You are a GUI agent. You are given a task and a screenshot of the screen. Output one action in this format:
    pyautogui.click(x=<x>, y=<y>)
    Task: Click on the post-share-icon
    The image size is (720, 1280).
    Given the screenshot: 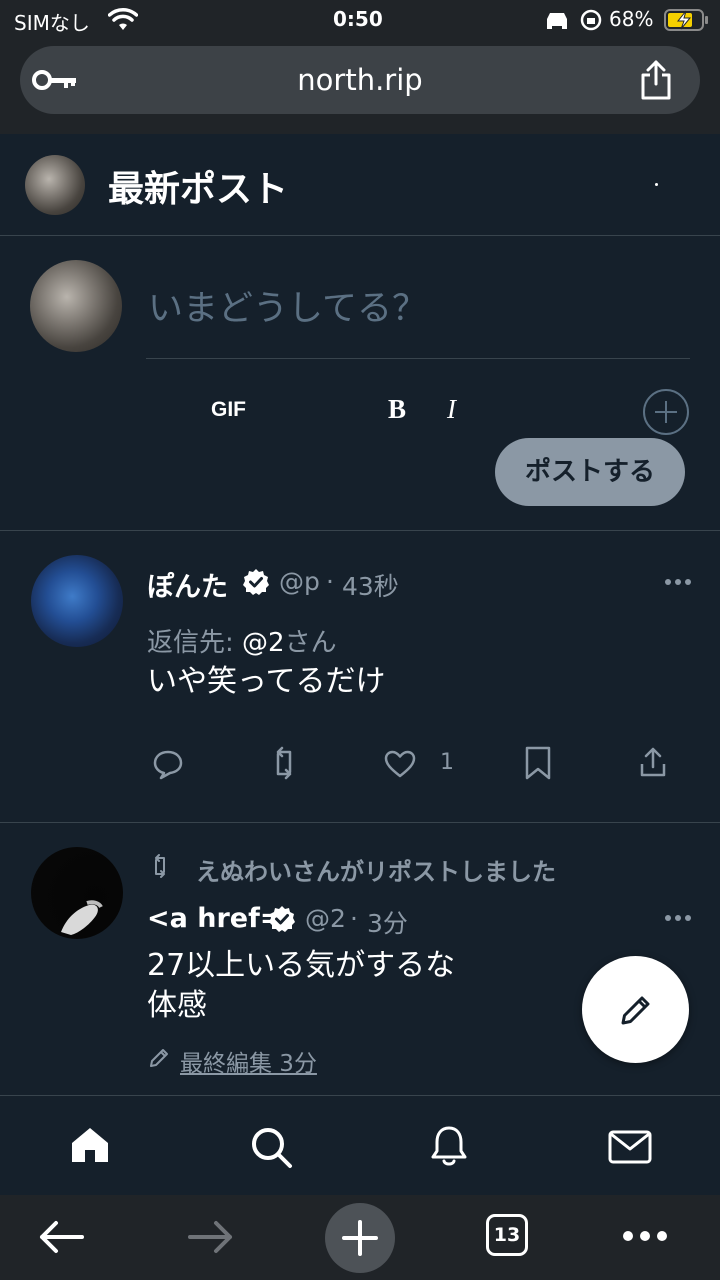 What is the action you would take?
    pyautogui.click(x=653, y=762)
    